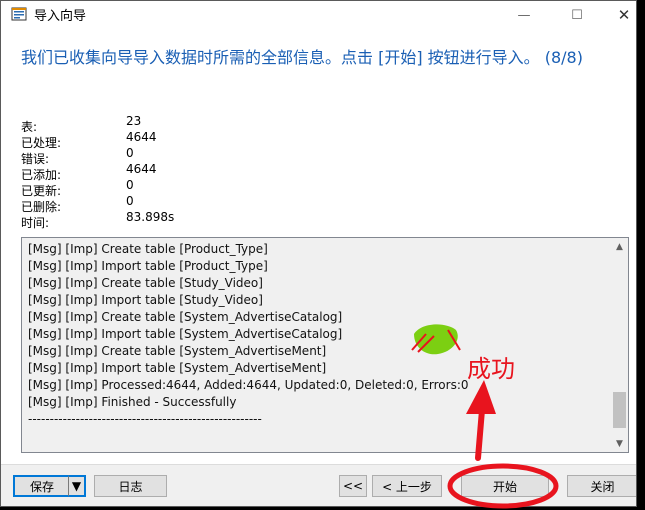  What do you see at coordinates (35, 159) in the screenshot?
I see `stat-label: 错误:` at bounding box center [35, 159].